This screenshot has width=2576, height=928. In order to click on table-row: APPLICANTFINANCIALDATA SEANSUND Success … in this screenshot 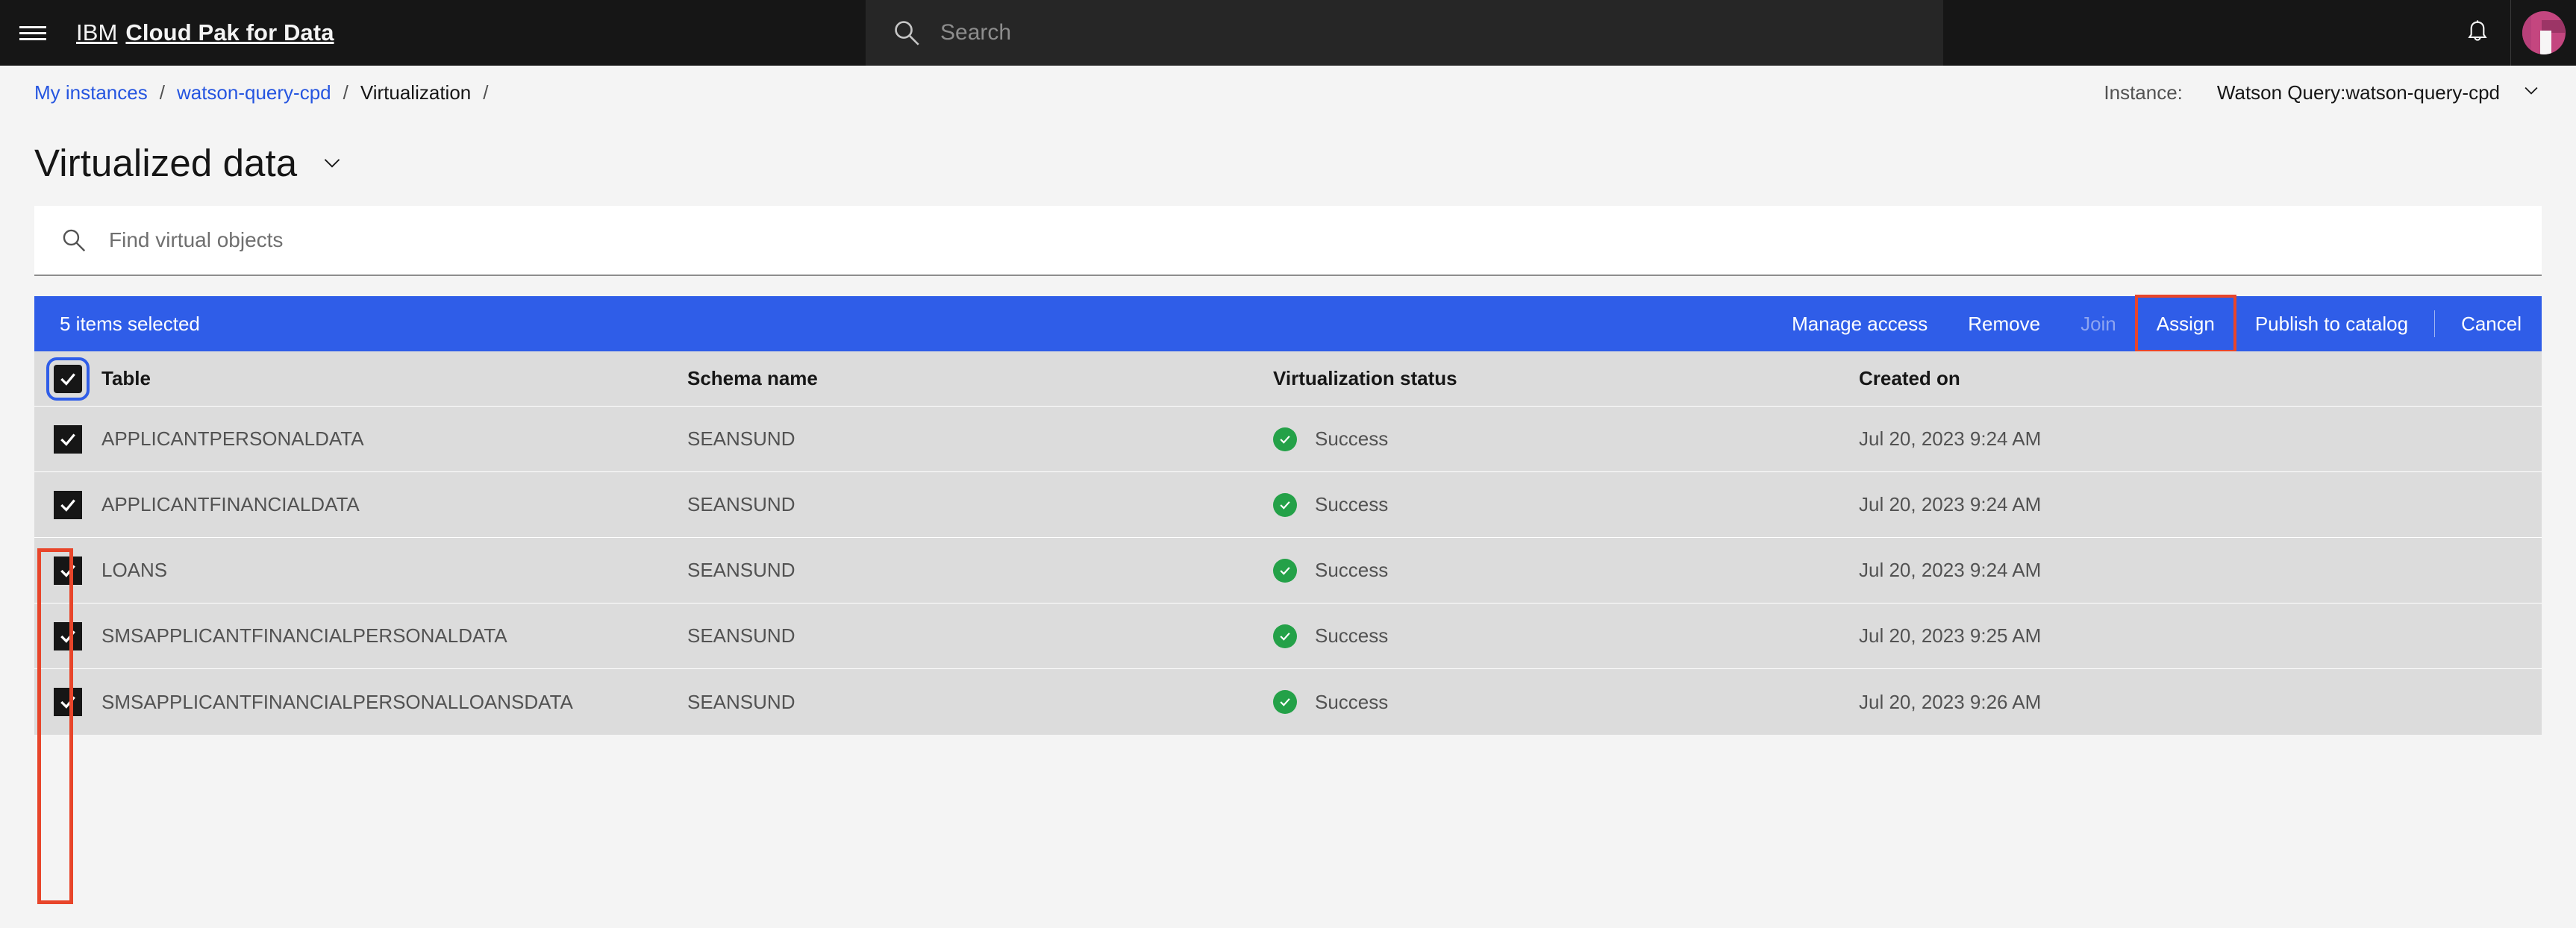, I will do `click(1288, 505)`.